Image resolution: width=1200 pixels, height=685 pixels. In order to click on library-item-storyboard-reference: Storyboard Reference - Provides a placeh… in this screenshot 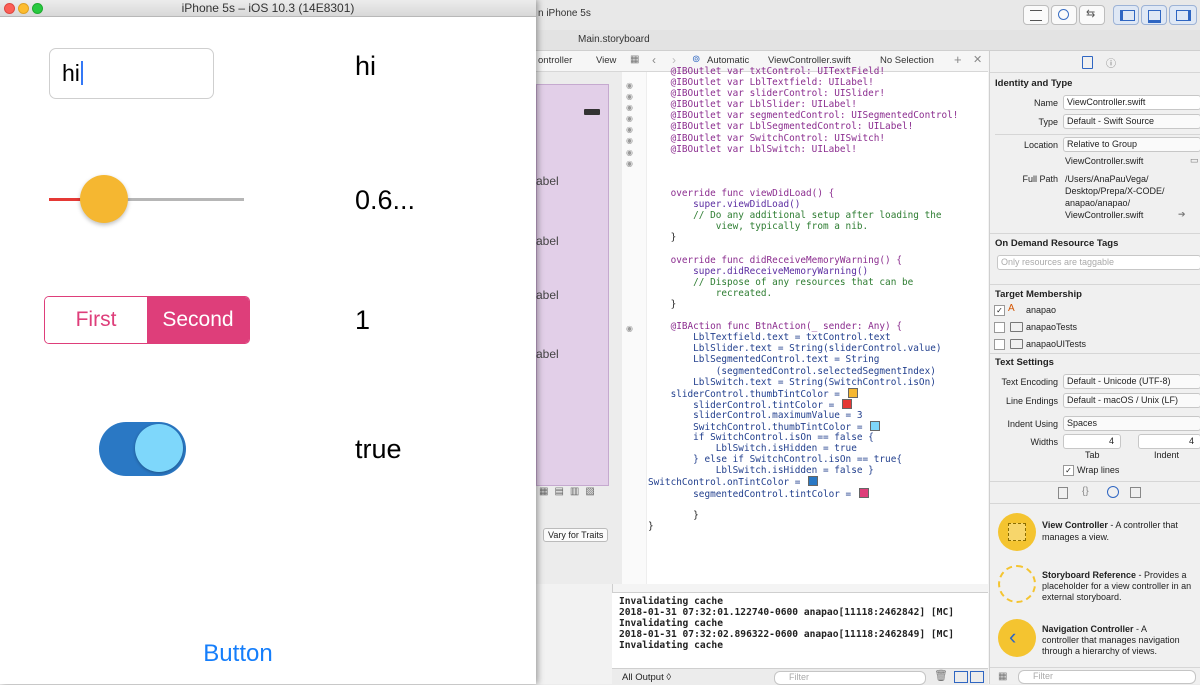, I will do `click(1095, 591)`.